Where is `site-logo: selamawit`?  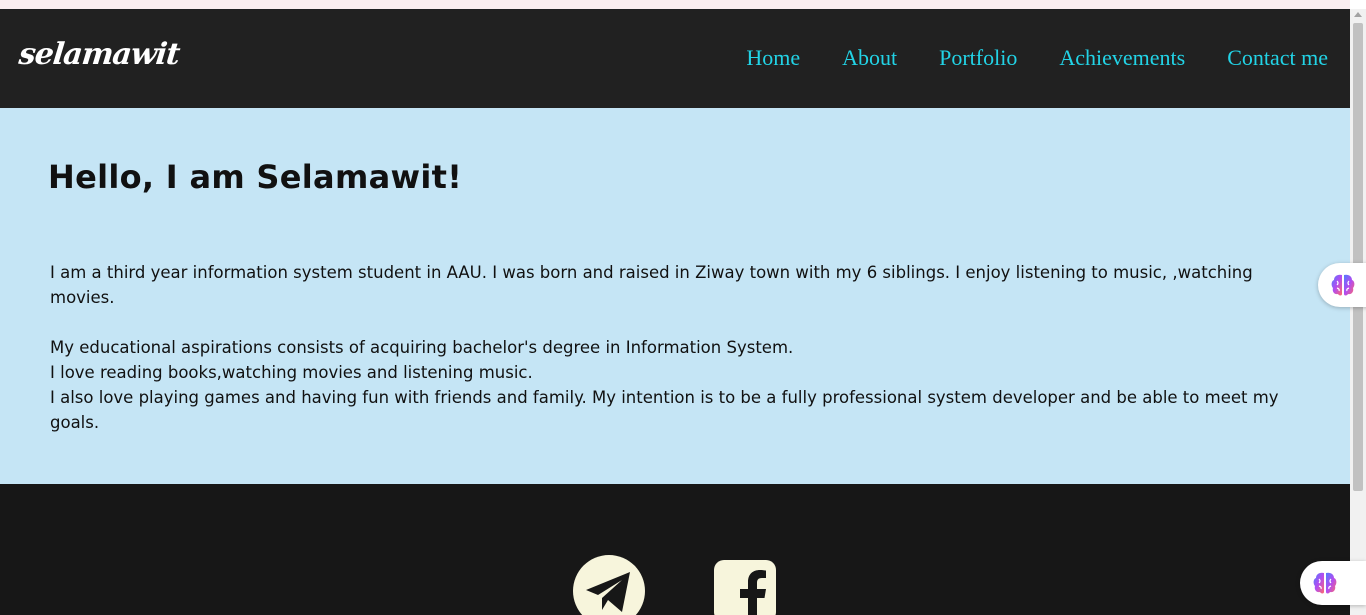 site-logo: selamawit is located at coordinates (99, 54).